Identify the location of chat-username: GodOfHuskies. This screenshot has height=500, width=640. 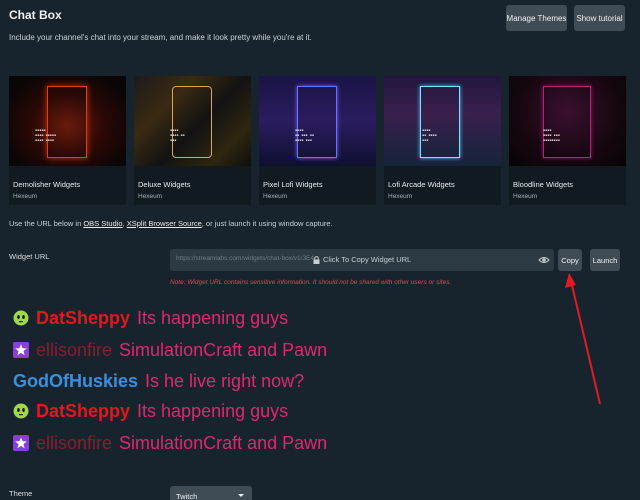
(76, 380).